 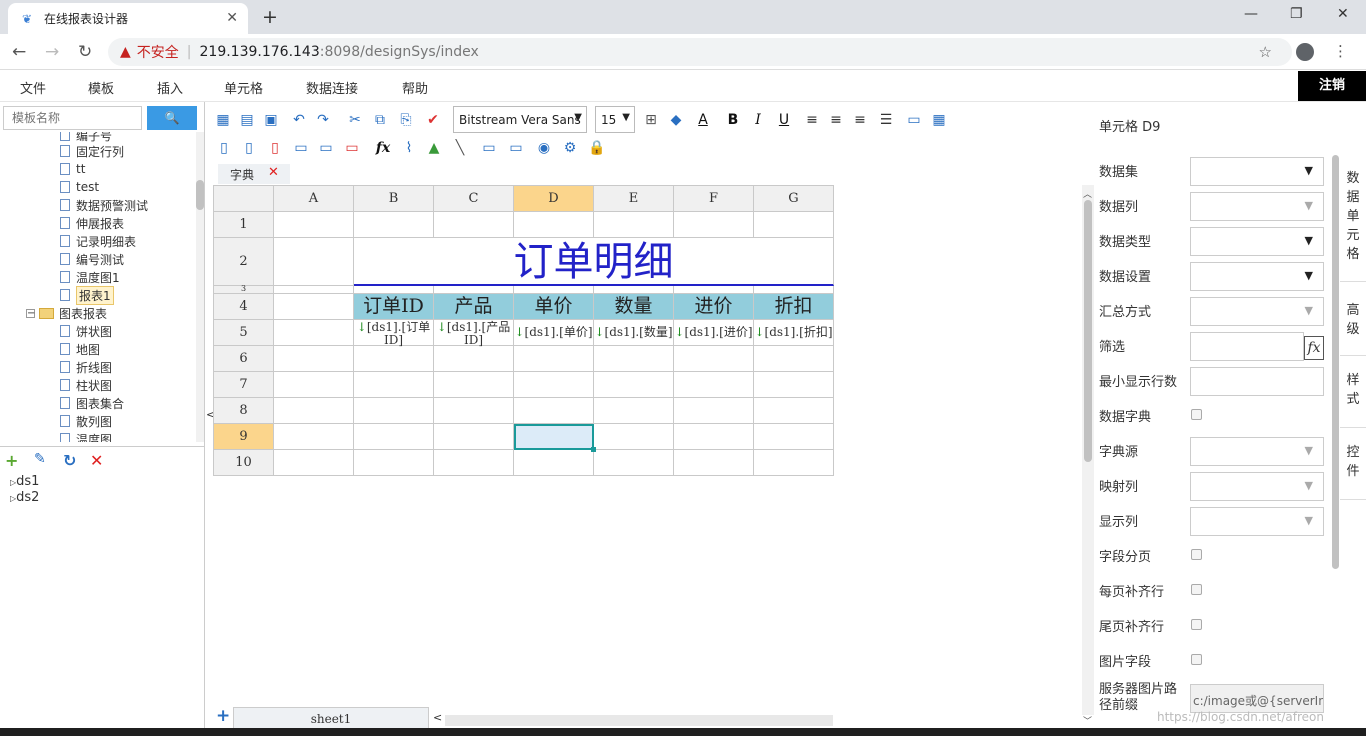 What do you see at coordinates (323, 120) in the screenshot?
I see `redo-icon: ↷` at bounding box center [323, 120].